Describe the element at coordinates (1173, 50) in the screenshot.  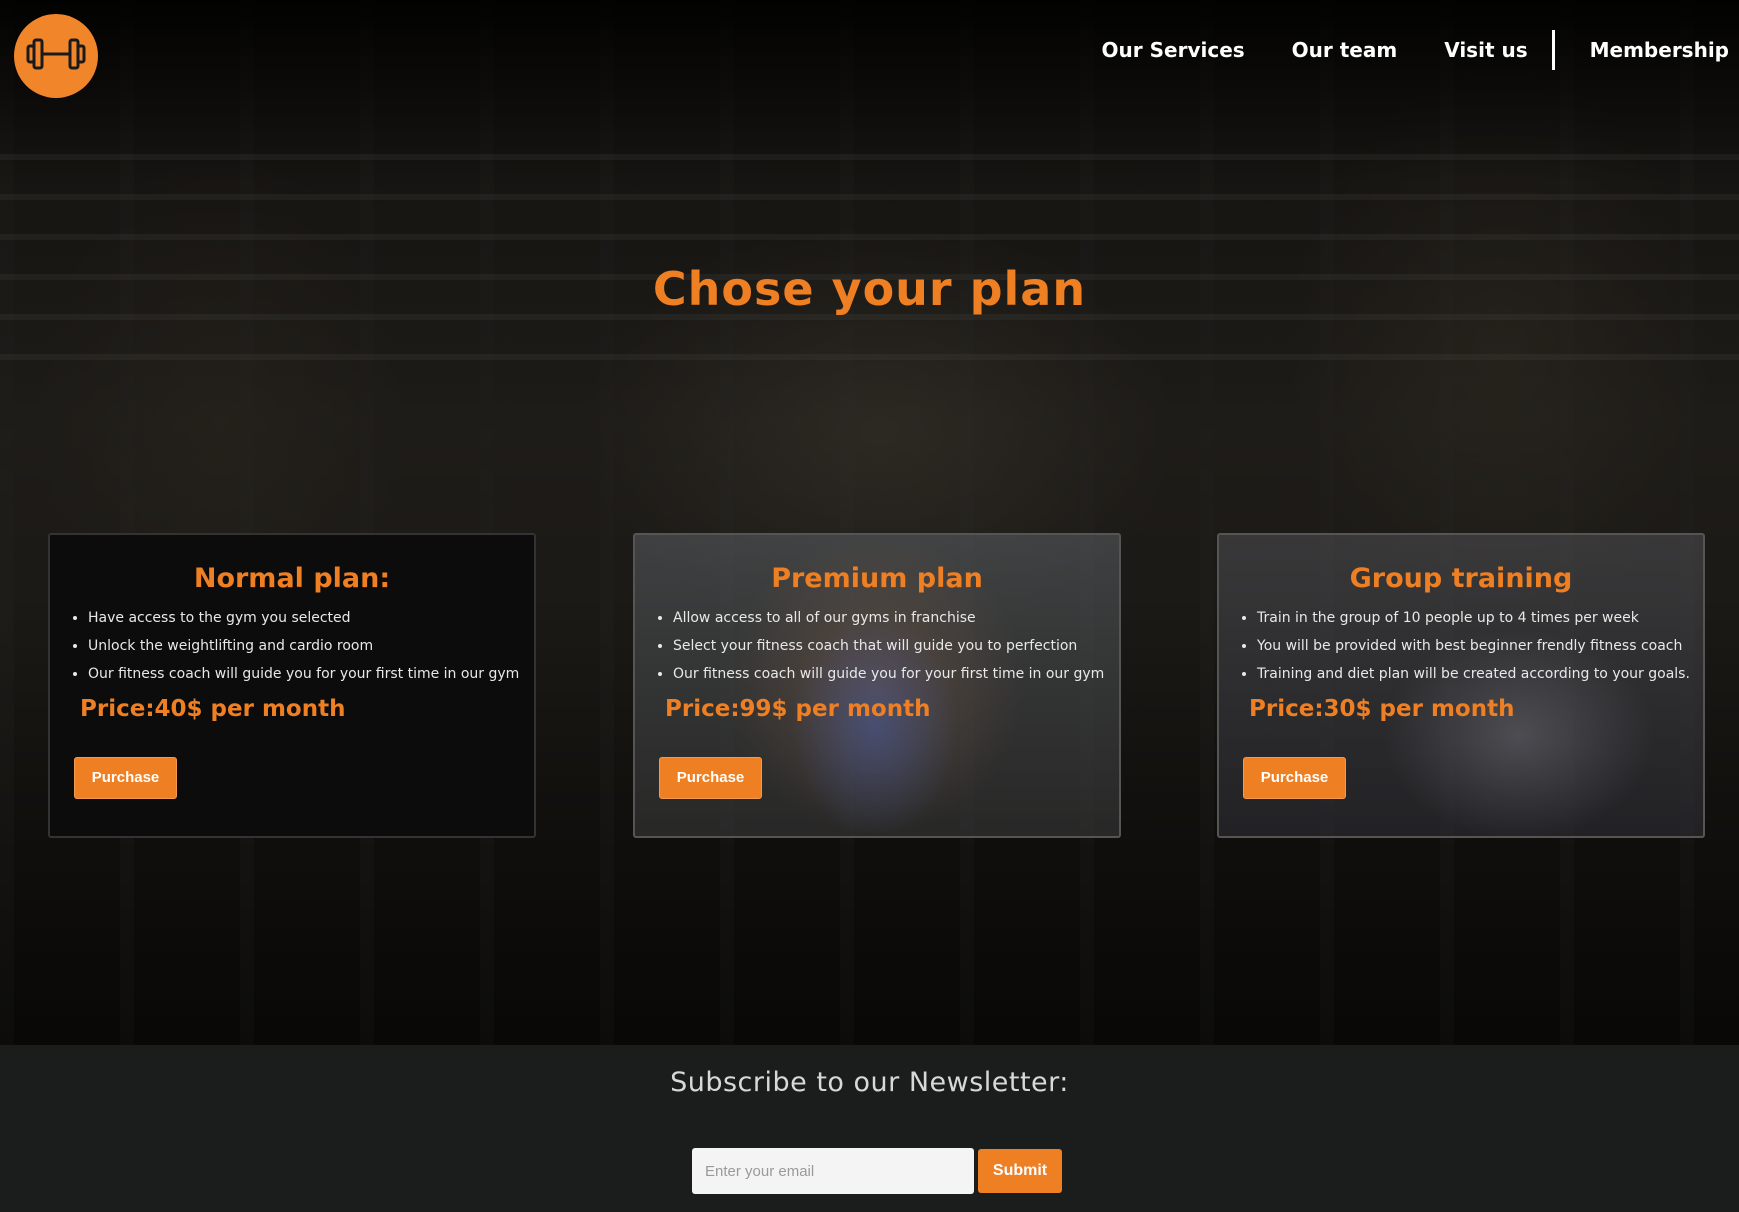
I see `nav-our-services: Our Services` at that location.